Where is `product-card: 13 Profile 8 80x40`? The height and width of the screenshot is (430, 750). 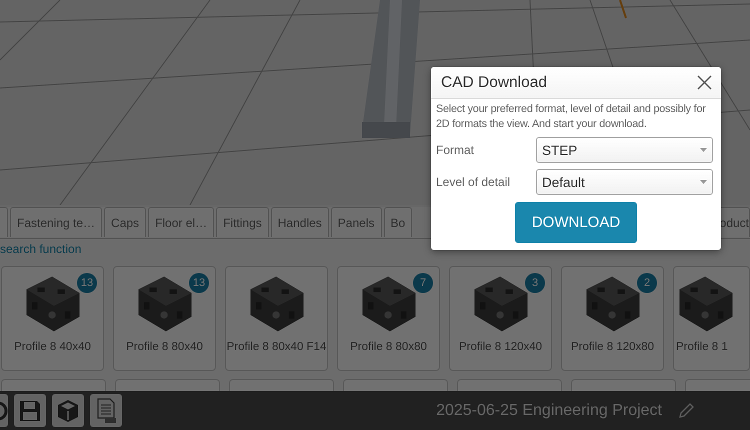 product-card: 13 Profile 8 80x40 is located at coordinates (164, 318).